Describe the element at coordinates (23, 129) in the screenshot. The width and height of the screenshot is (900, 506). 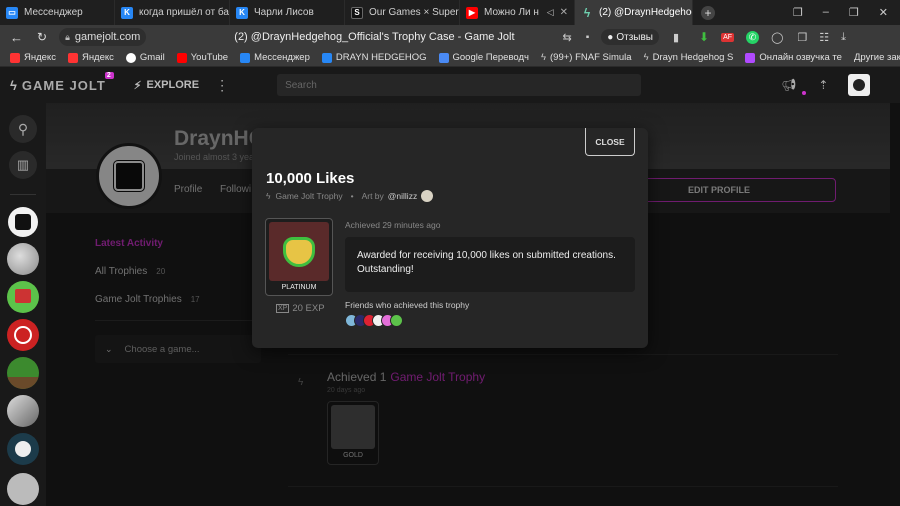
I see `activity-feed-icon: ⚲` at that location.